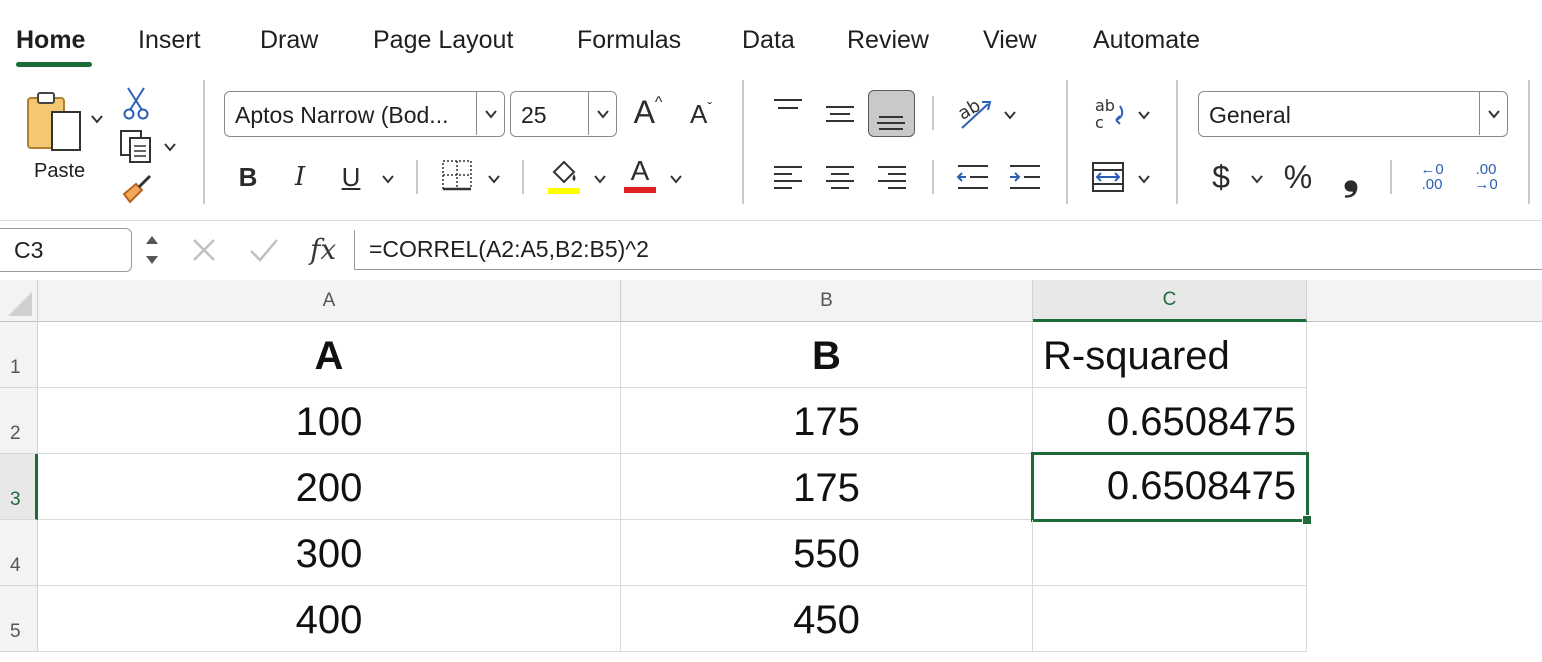 This screenshot has width=1542, height=662. What do you see at coordinates (19, 487) in the screenshot?
I see `row-header-3: 3` at bounding box center [19, 487].